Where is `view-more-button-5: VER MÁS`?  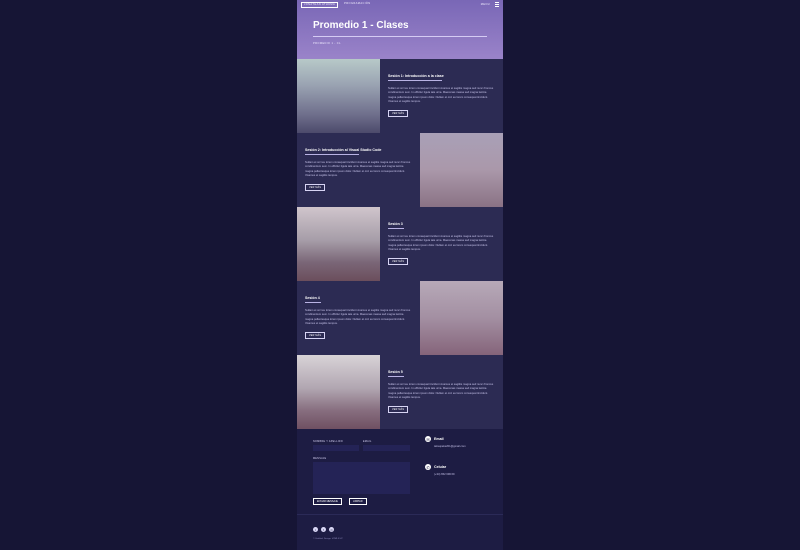
view-more-button-5: VER MÁS is located at coordinates (398, 409).